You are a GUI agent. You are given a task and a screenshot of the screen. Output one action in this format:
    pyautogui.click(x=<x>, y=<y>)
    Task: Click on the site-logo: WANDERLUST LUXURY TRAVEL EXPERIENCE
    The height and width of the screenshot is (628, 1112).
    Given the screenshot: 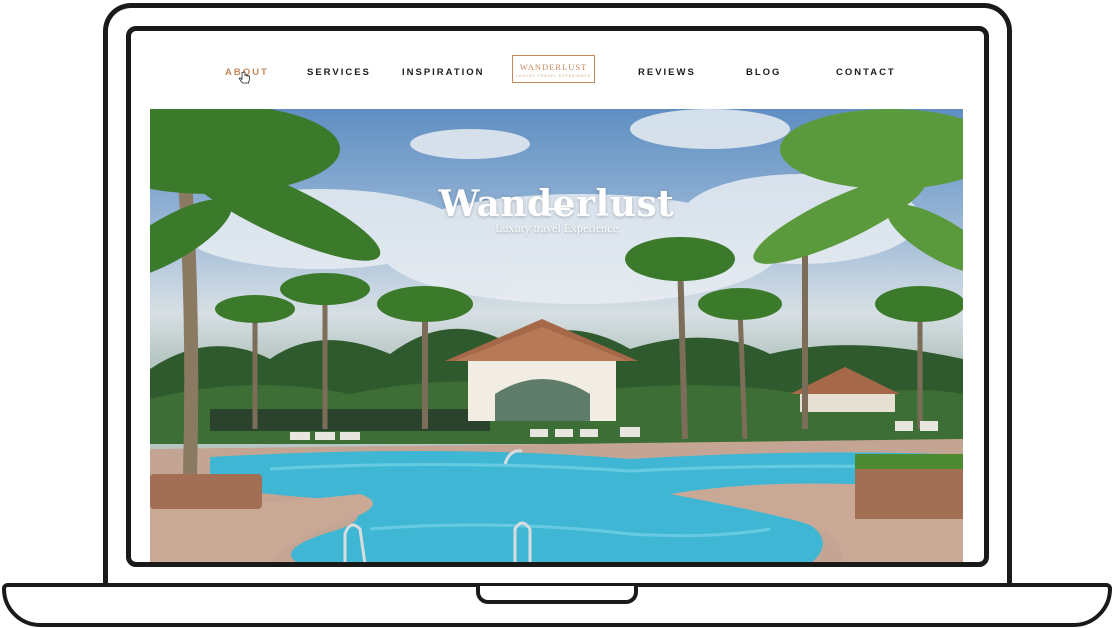 What is the action you would take?
    pyautogui.click(x=553, y=69)
    